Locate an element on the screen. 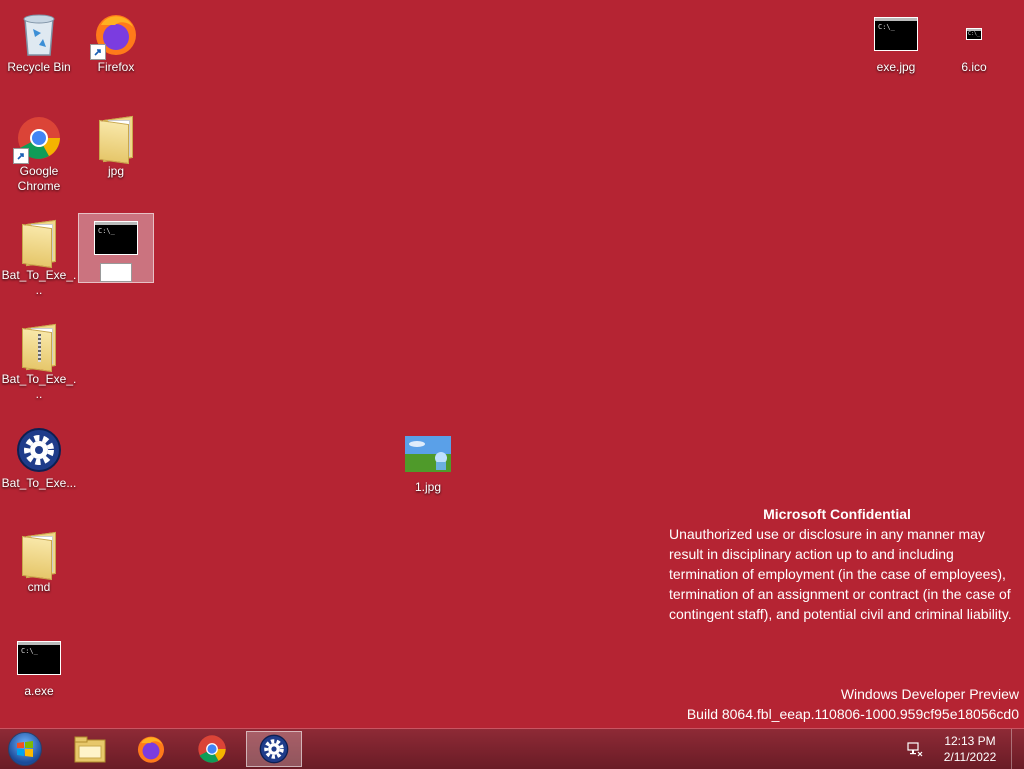 The height and width of the screenshot is (769, 1024). desktop-icon-a-exe: C:\_ a.exe is located at coordinates (39, 664).